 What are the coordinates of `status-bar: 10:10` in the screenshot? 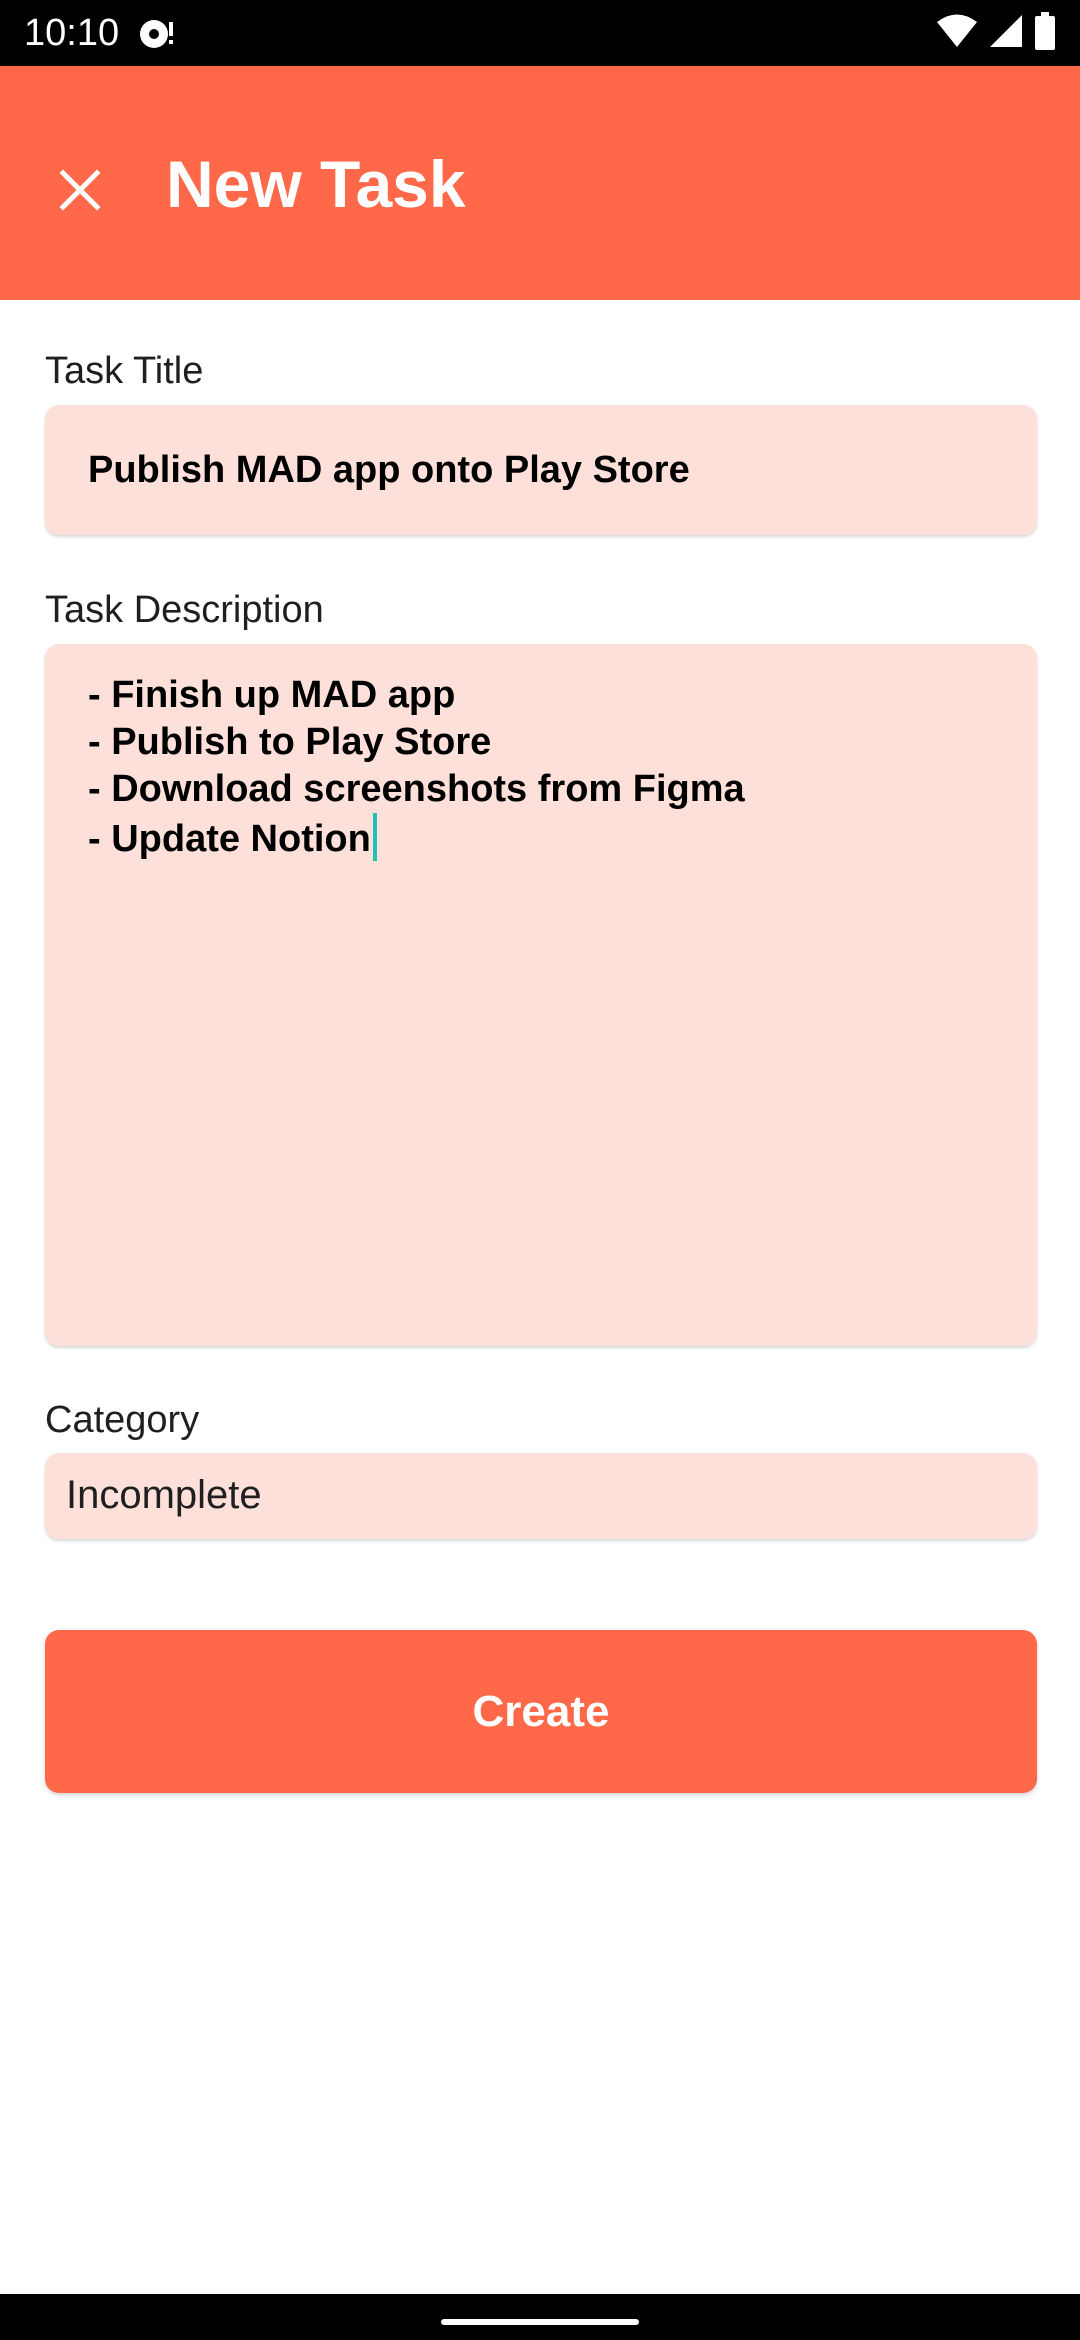 It's located at (540, 33).